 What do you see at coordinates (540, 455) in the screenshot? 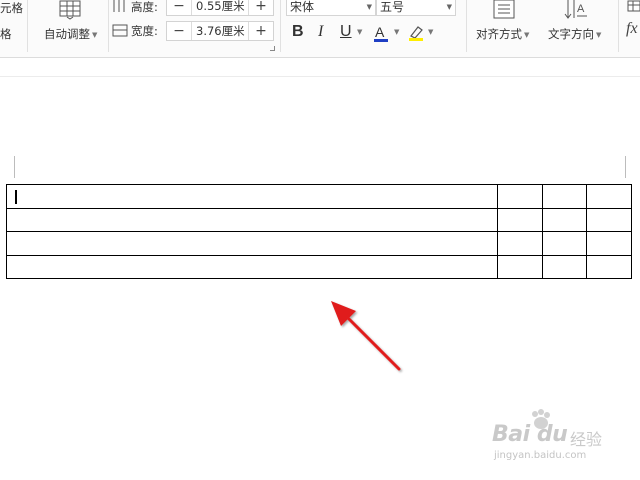
I see `watermark-url: jingyan.baidu.com` at bounding box center [540, 455].